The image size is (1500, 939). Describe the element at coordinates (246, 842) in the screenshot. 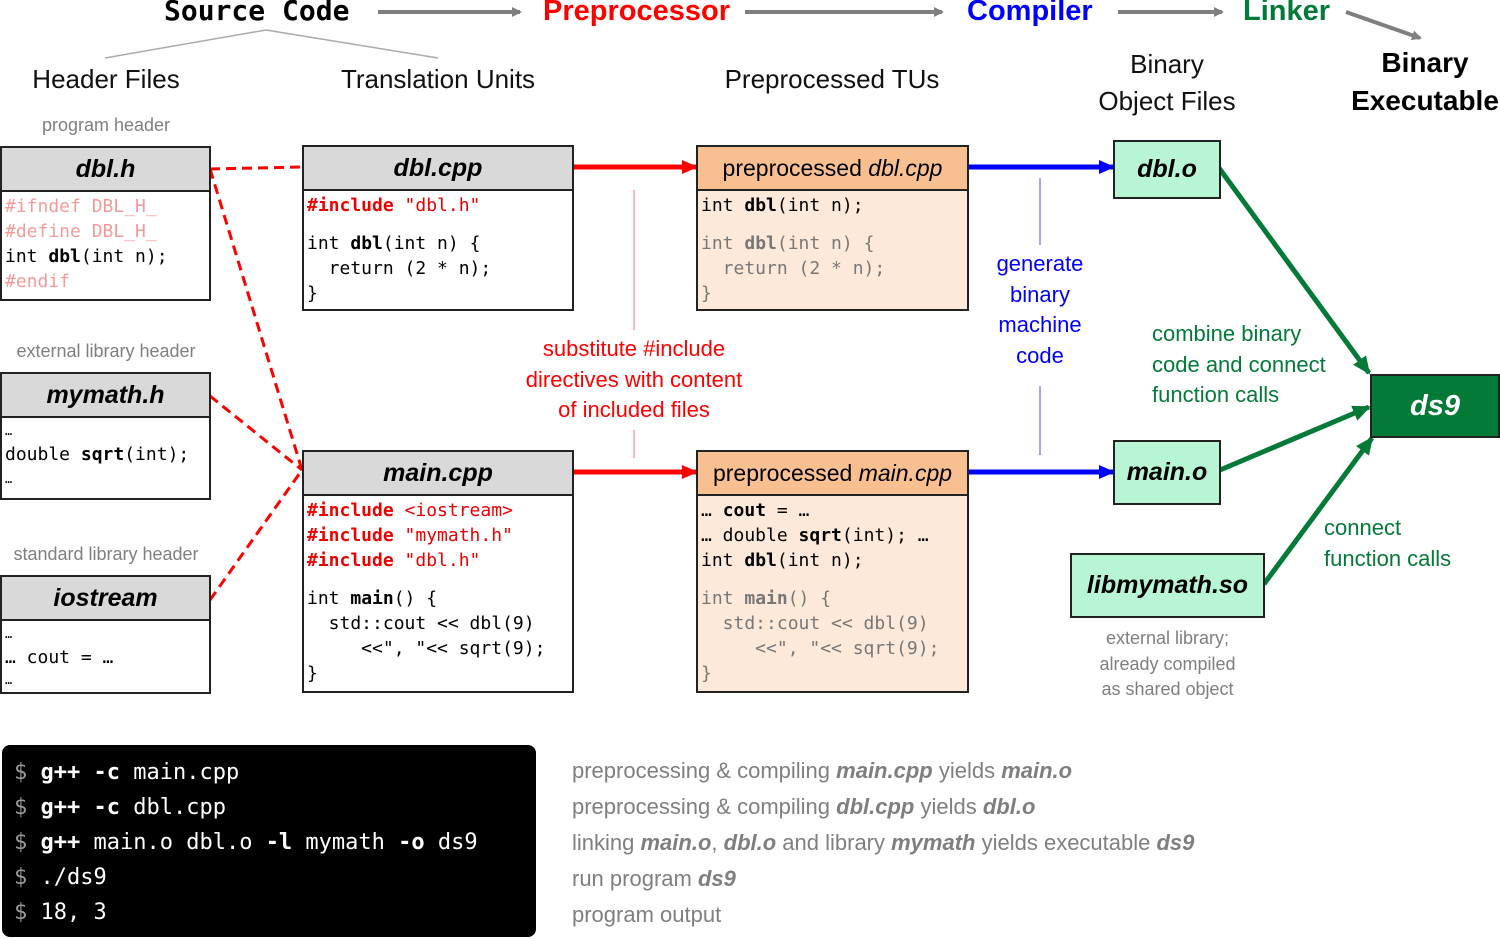

I see `terminal-line: $ g++ main.o dbl.o -l mymath -o ds9` at that location.